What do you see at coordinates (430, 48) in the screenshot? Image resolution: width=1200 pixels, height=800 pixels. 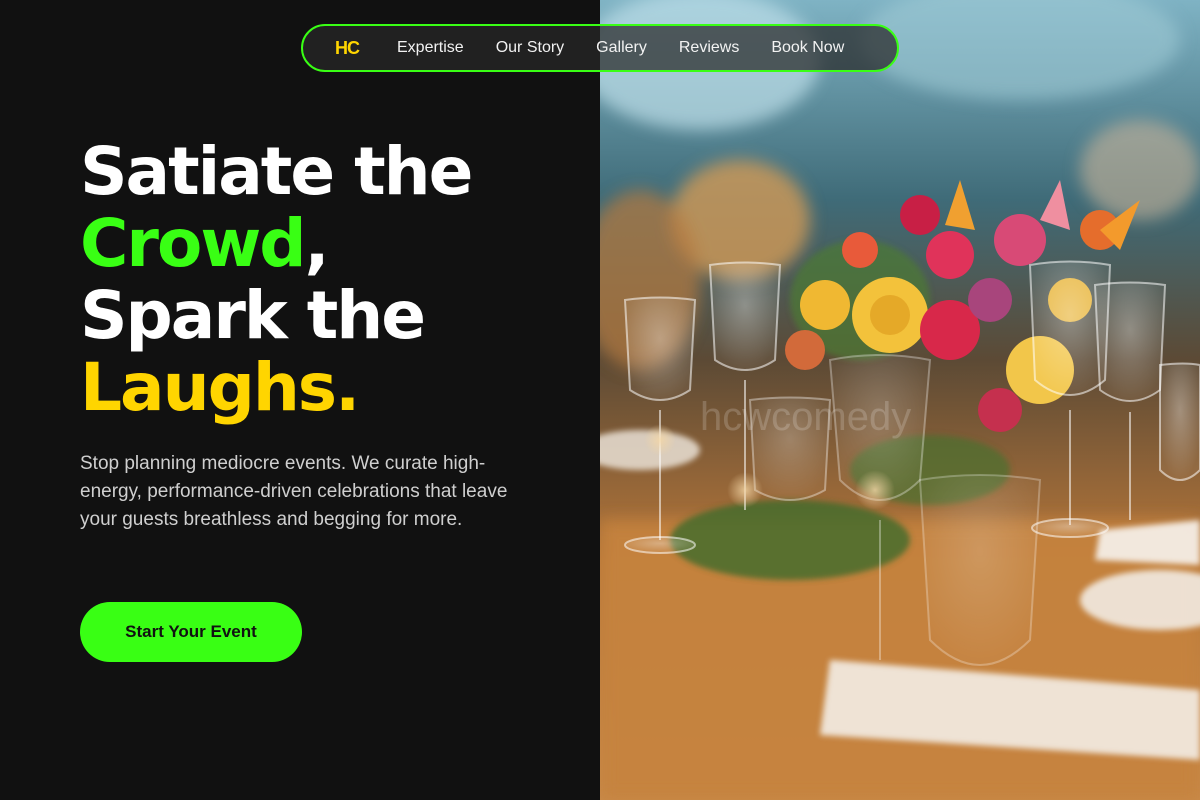 I see `nav-link-expertise: Expertise` at bounding box center [430, 48].